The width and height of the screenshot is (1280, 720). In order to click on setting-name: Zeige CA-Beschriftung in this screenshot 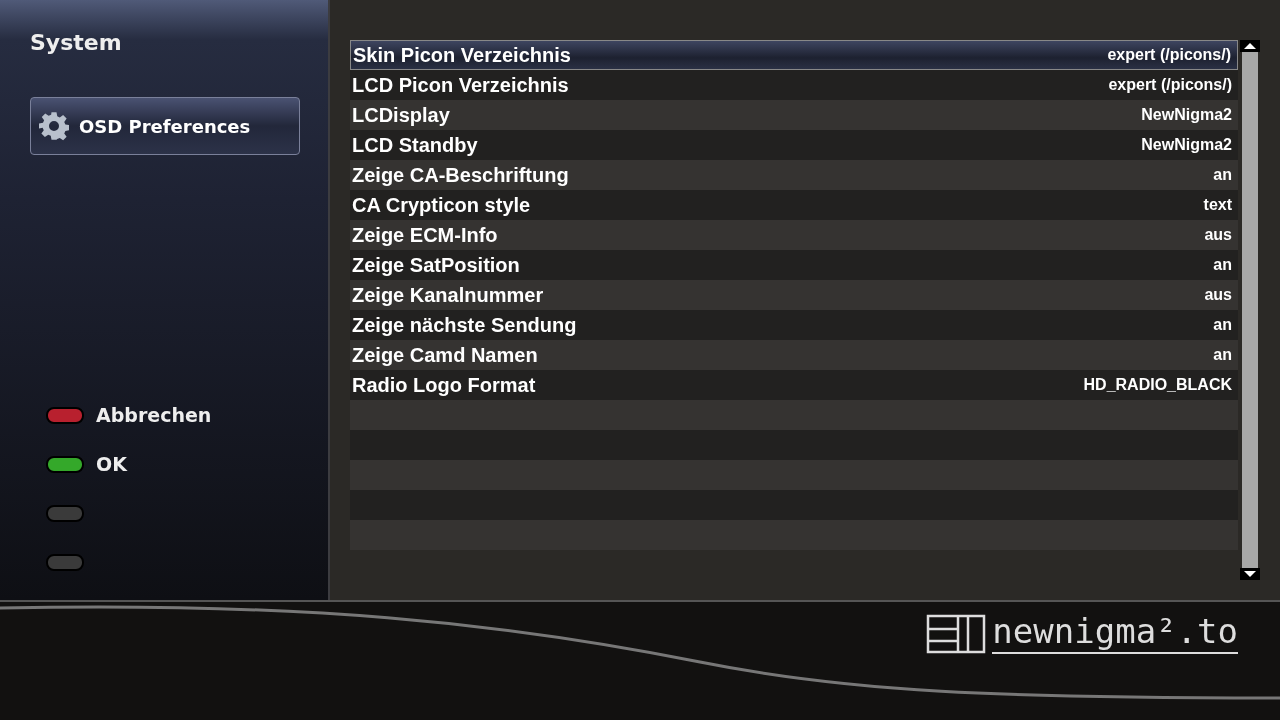, I will do `click(460, 175)`.